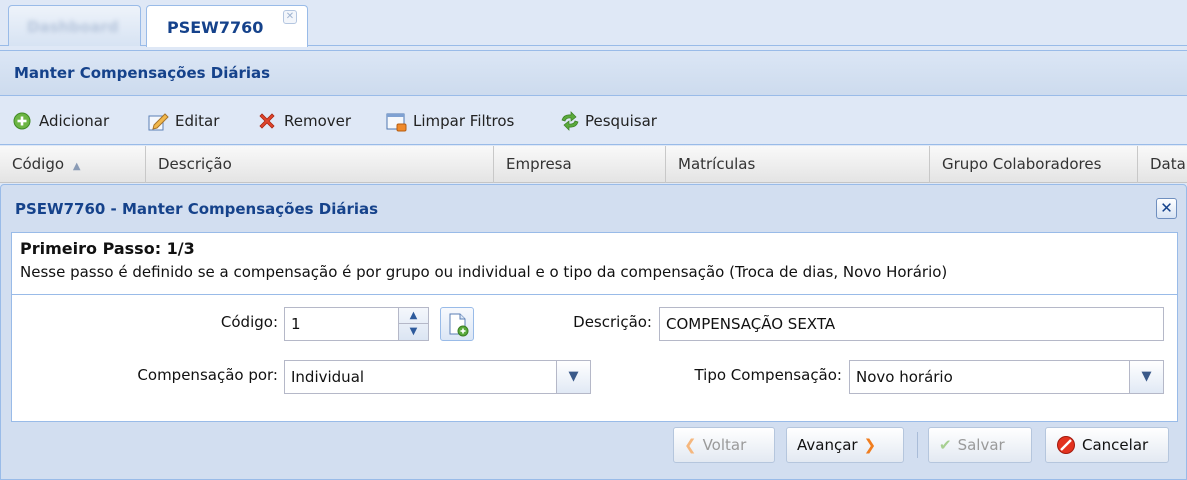  What do you see at coordinates (621, 121) in the screenshot?
I see `search-button-label: Pesquisar` at bounding box center [621, 121].